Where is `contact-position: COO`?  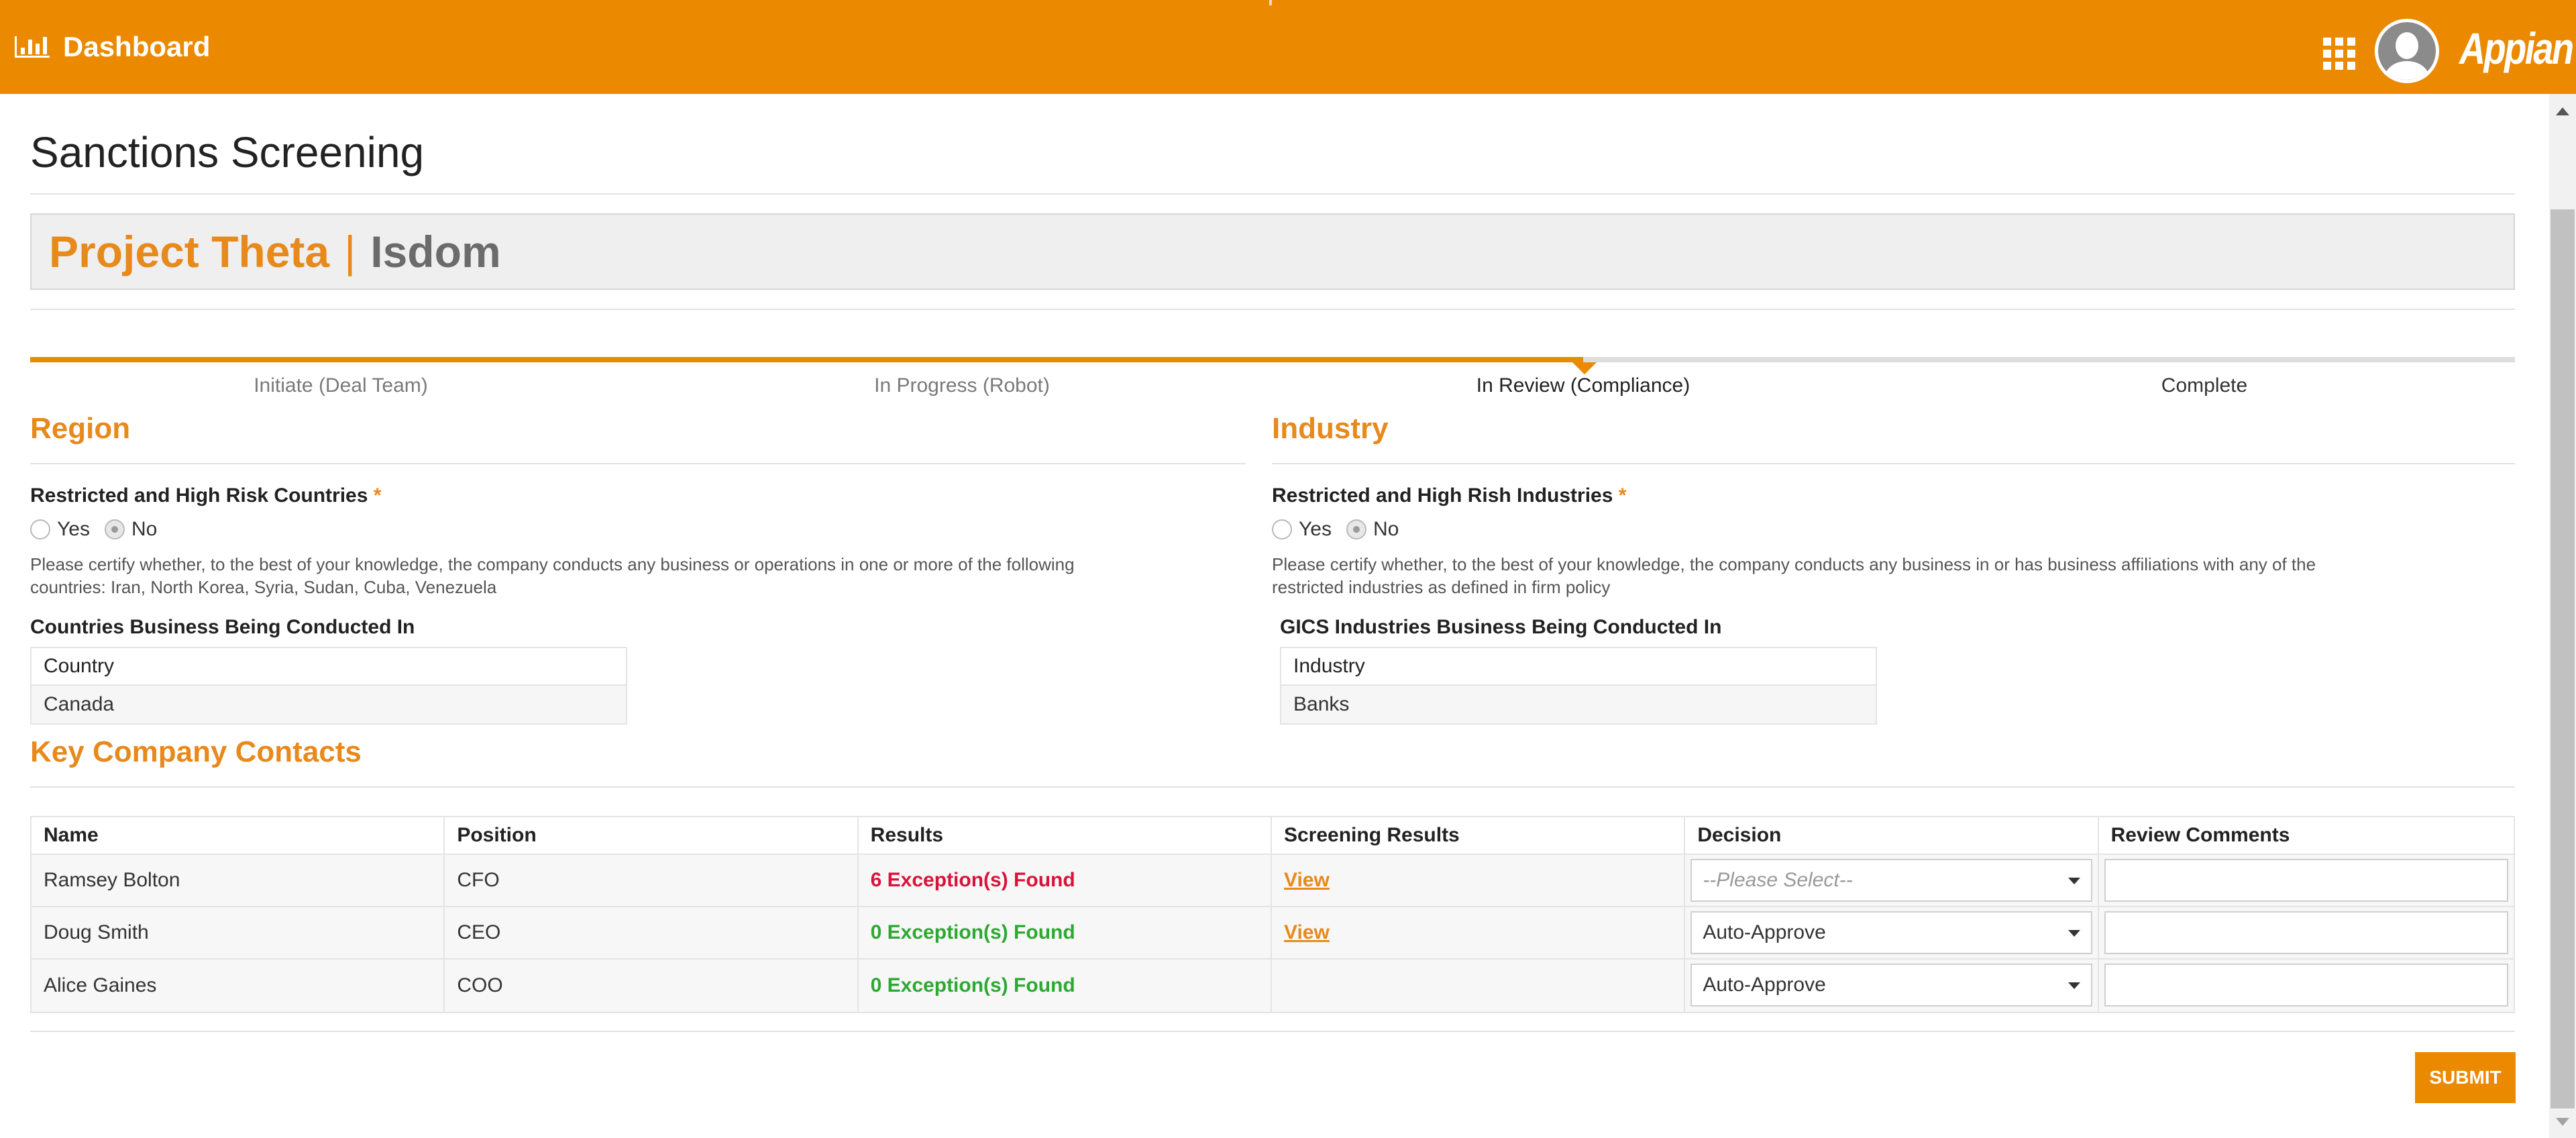
contact-position: COO is located at coordinates (652, 986).